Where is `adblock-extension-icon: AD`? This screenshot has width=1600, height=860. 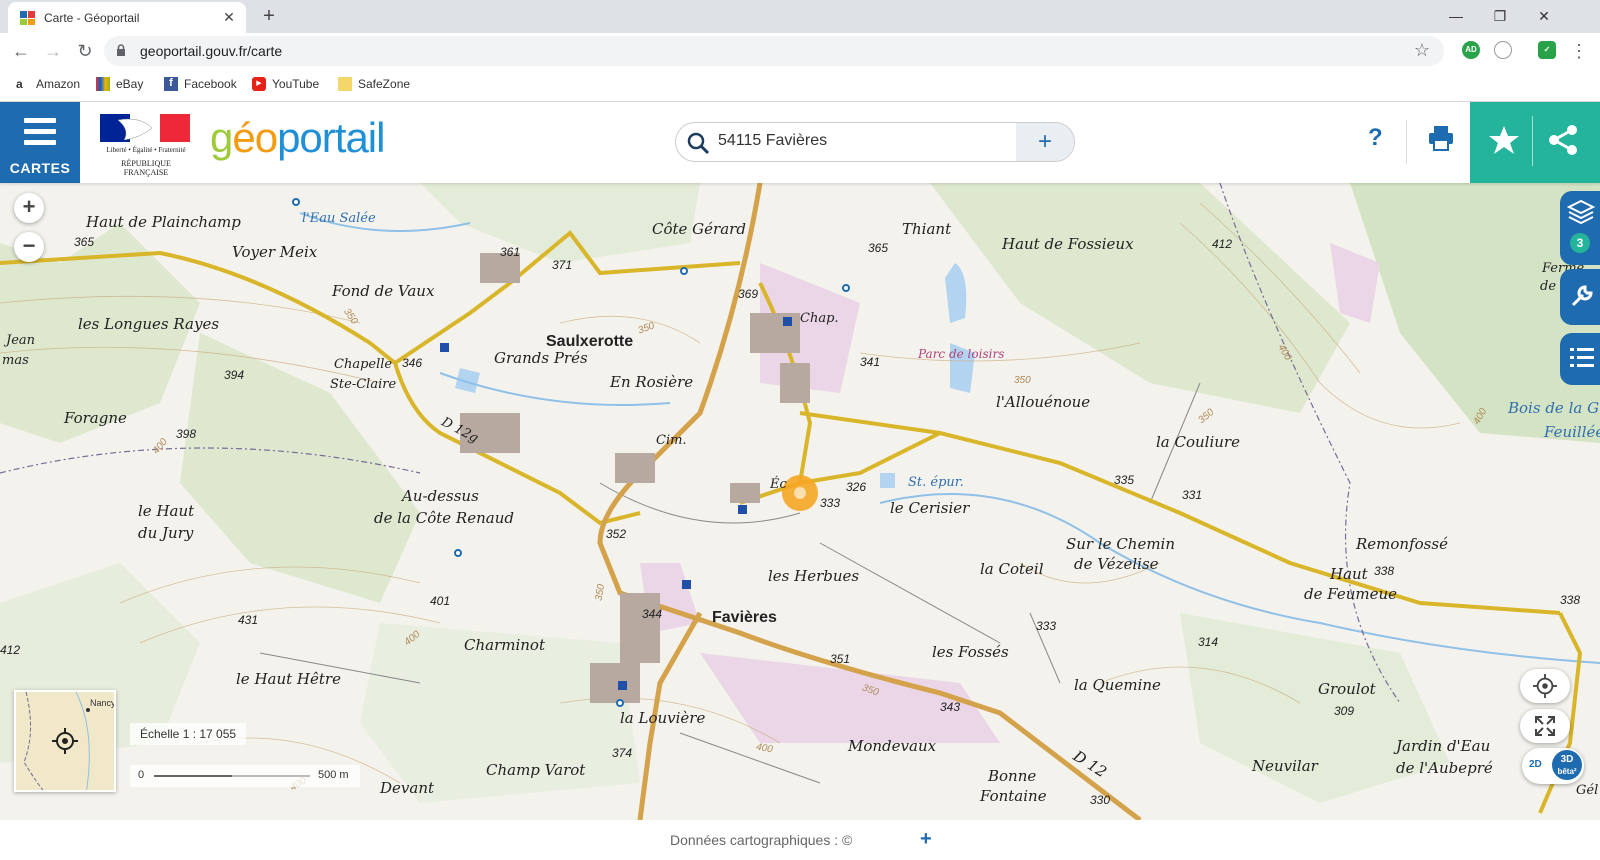
adblock-extension-icon: AD is located at coordinates (1471, 50).